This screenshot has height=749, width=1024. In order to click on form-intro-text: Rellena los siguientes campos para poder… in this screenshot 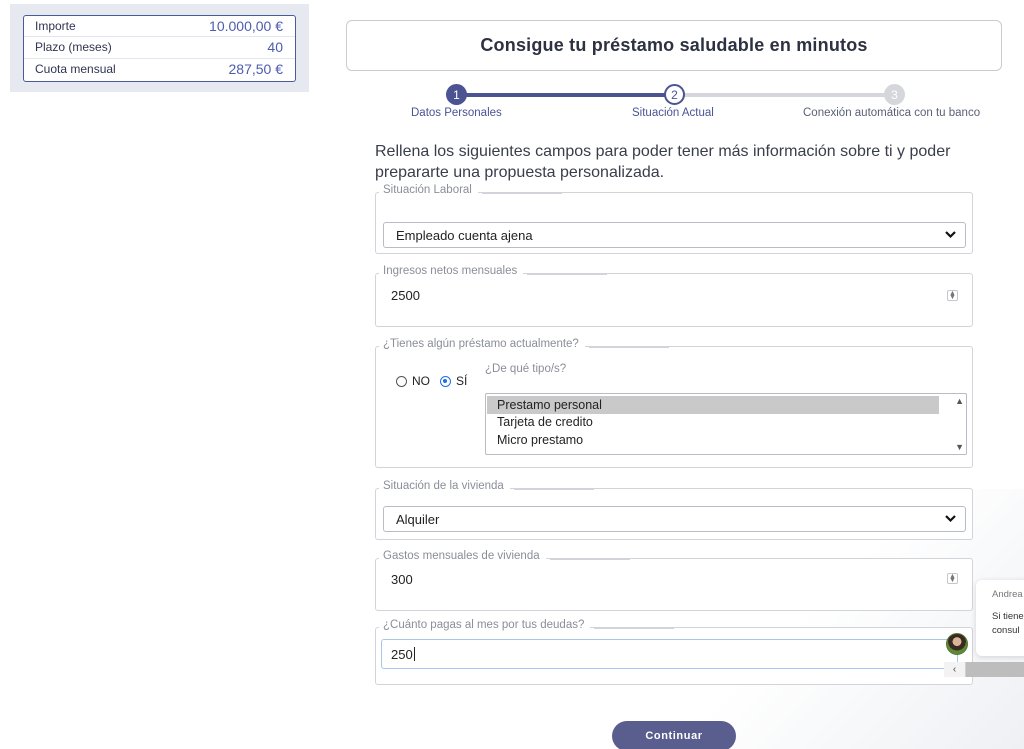, I will do `click(663, 162)`.